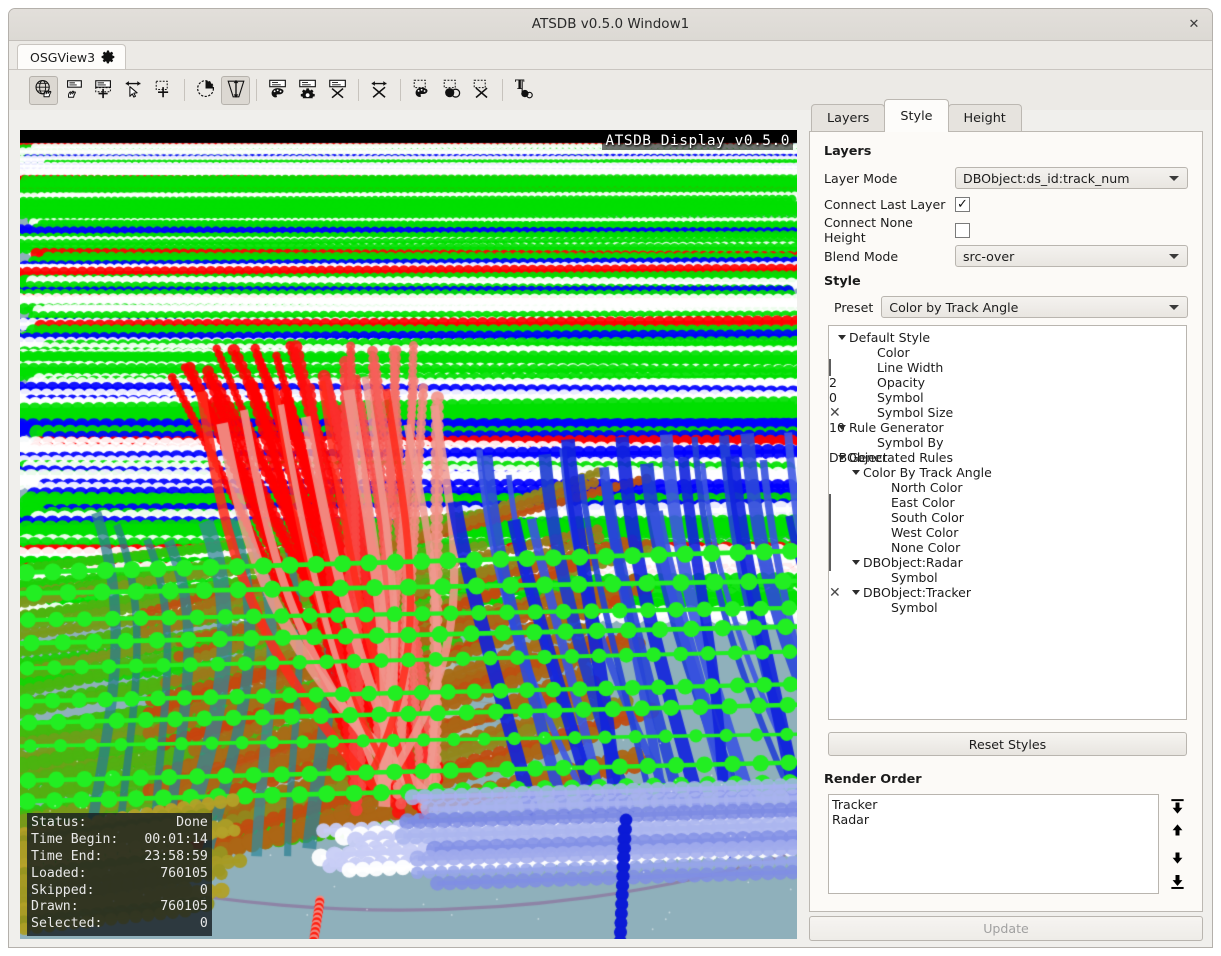 The height and width of the screenshot is (956, 1221). I want to click on update-button: Update, so click(1006, 928).